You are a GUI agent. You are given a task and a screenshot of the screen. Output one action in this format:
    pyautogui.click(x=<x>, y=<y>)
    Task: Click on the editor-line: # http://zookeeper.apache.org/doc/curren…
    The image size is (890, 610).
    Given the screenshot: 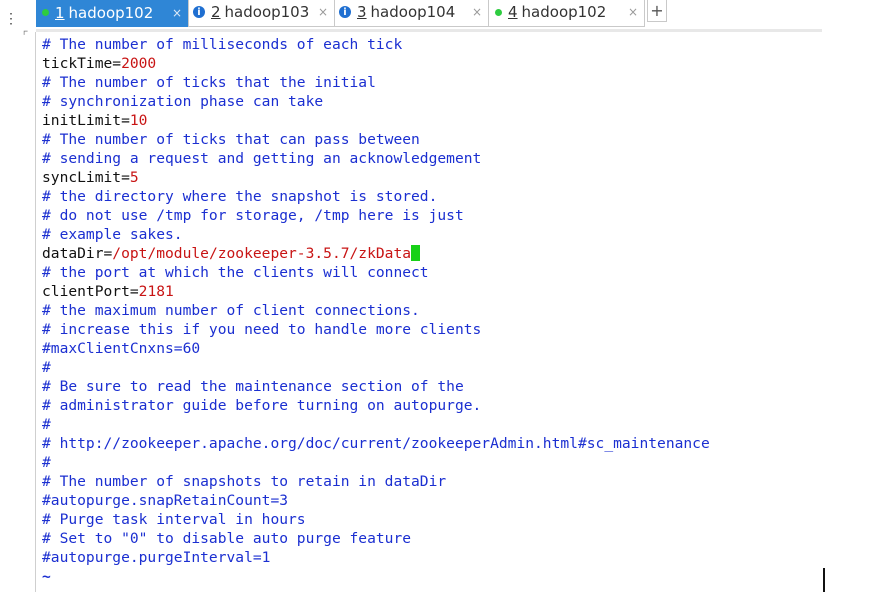 What is the action you would take?
    pyautogui.click(x=432, y=443)
    